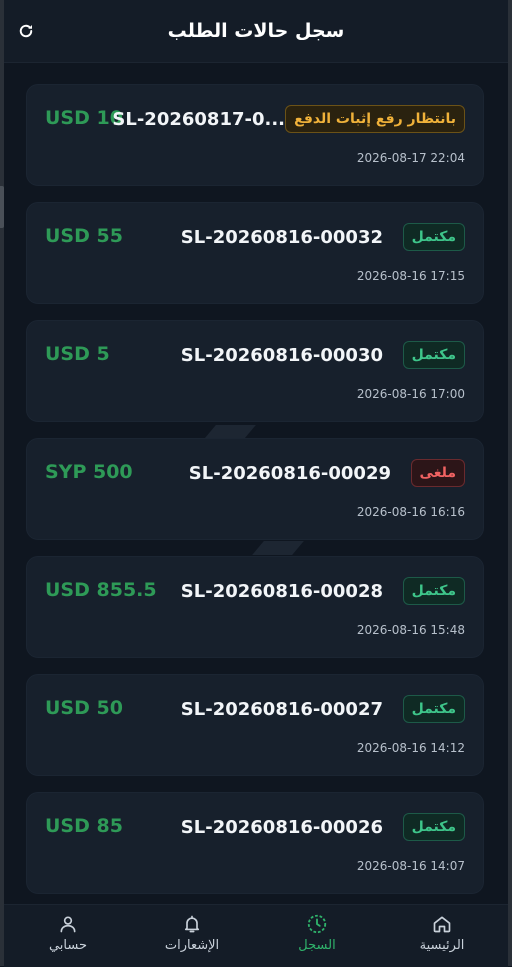 The height and width of the screenshot is (967, 512). Describe the element at coordinates (281, 591) in the screenshot. I see `order-number: SL-20260816-00028` at that location.